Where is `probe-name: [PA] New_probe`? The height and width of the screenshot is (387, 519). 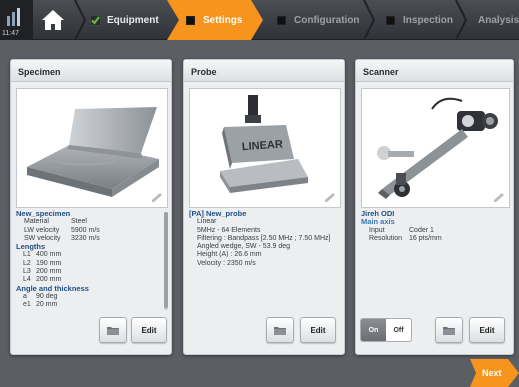 probe-name: [PA] New_probe is located at coordinates (218, 214).